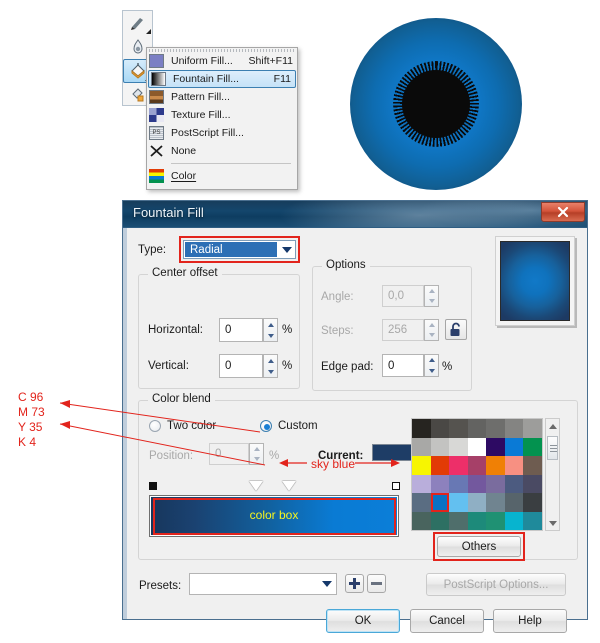  What do you see at coordinates (241, 366) in the screenshot?
I see `vertical-input: 0` at bounding box center [241, 366].